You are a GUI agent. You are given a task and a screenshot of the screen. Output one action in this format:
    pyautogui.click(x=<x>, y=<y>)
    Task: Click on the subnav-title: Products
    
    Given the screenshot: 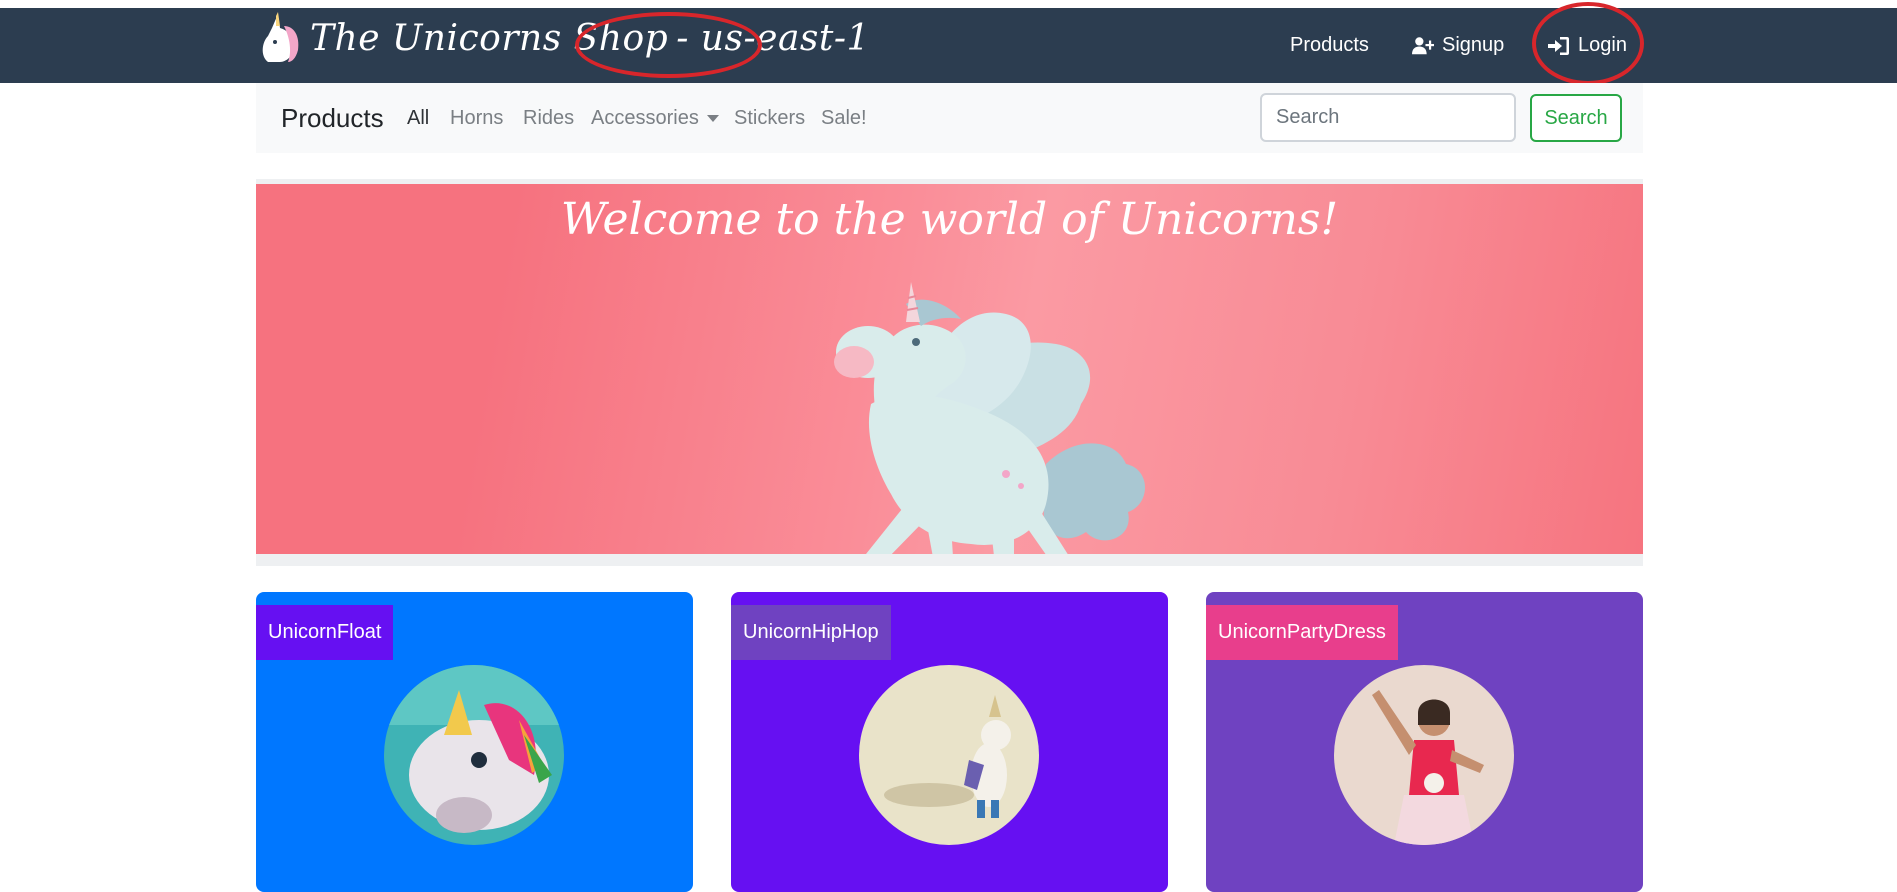 What is the action you would take?
    pyautogui.click(x=332, y=118)
    